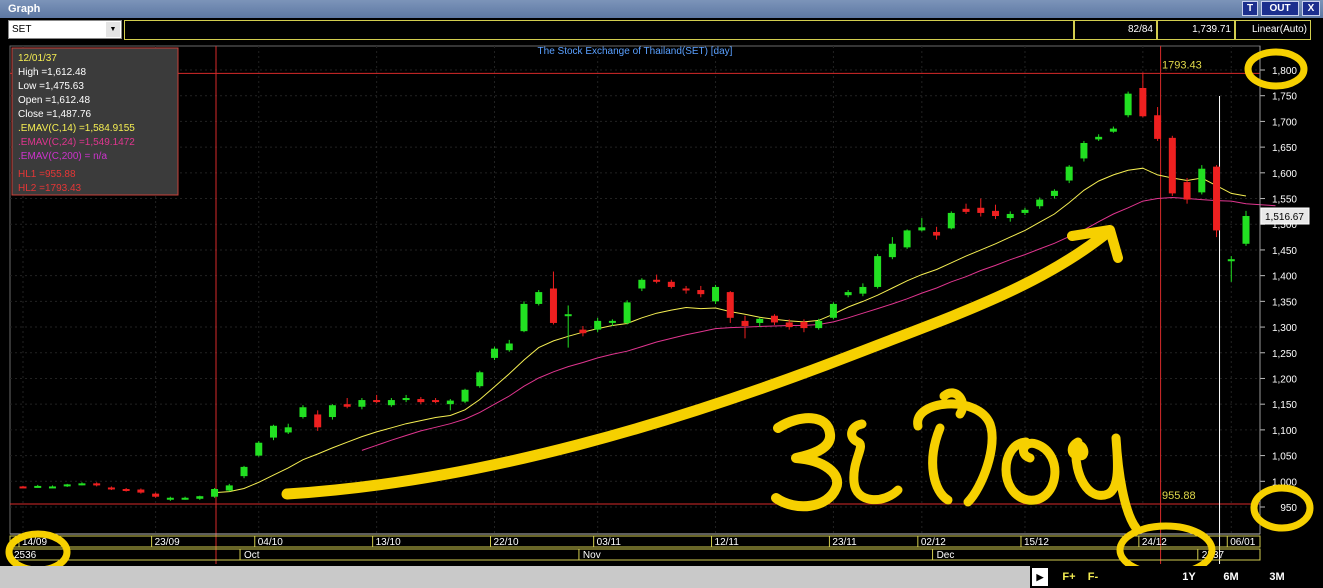  Describe the element at coordinates (592, 555) in the screenshot. I see `x-period-label: Nov` at that location.